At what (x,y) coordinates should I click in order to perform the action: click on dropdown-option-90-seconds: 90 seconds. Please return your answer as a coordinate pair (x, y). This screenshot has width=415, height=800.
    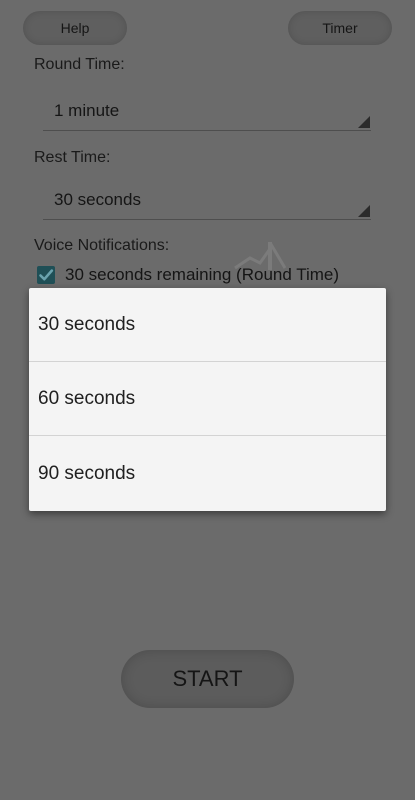
    Looking at the image, I should click on (207, 473).